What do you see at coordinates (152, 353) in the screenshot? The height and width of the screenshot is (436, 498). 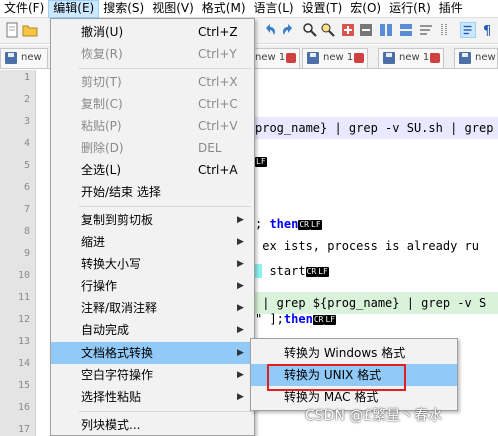 I see `menu-item-eol-conversion: 文档格式转换 ▶` at bounding box center [152, 353].